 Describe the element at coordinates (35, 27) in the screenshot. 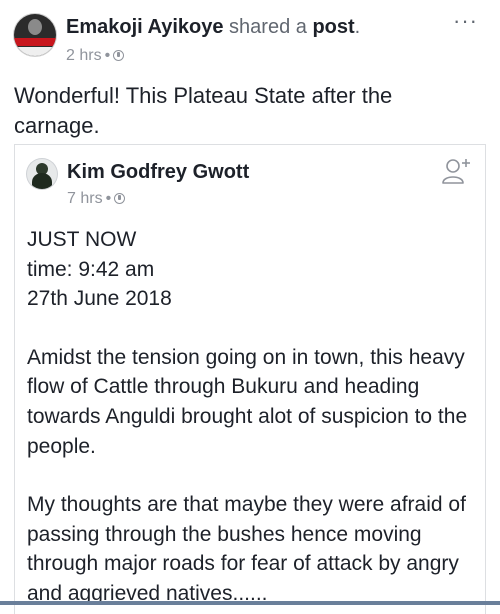

I see `avatar-head` at that location.